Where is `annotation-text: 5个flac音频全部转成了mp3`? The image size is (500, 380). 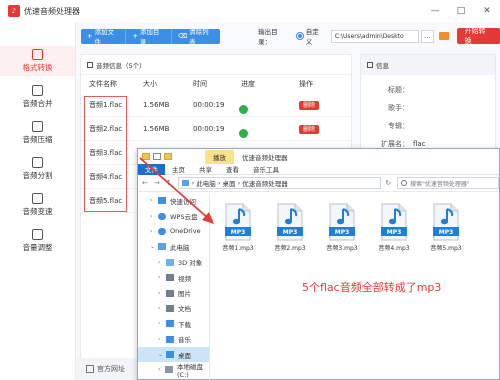
annotation-text: 5个flac音频全部转成了mp3 is located at coordinates (372, 287).